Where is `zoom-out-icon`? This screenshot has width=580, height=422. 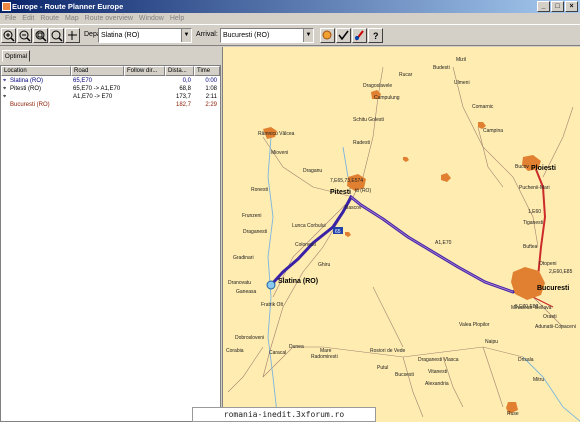 zoom-out-icon is located at coordinates (24, 35).